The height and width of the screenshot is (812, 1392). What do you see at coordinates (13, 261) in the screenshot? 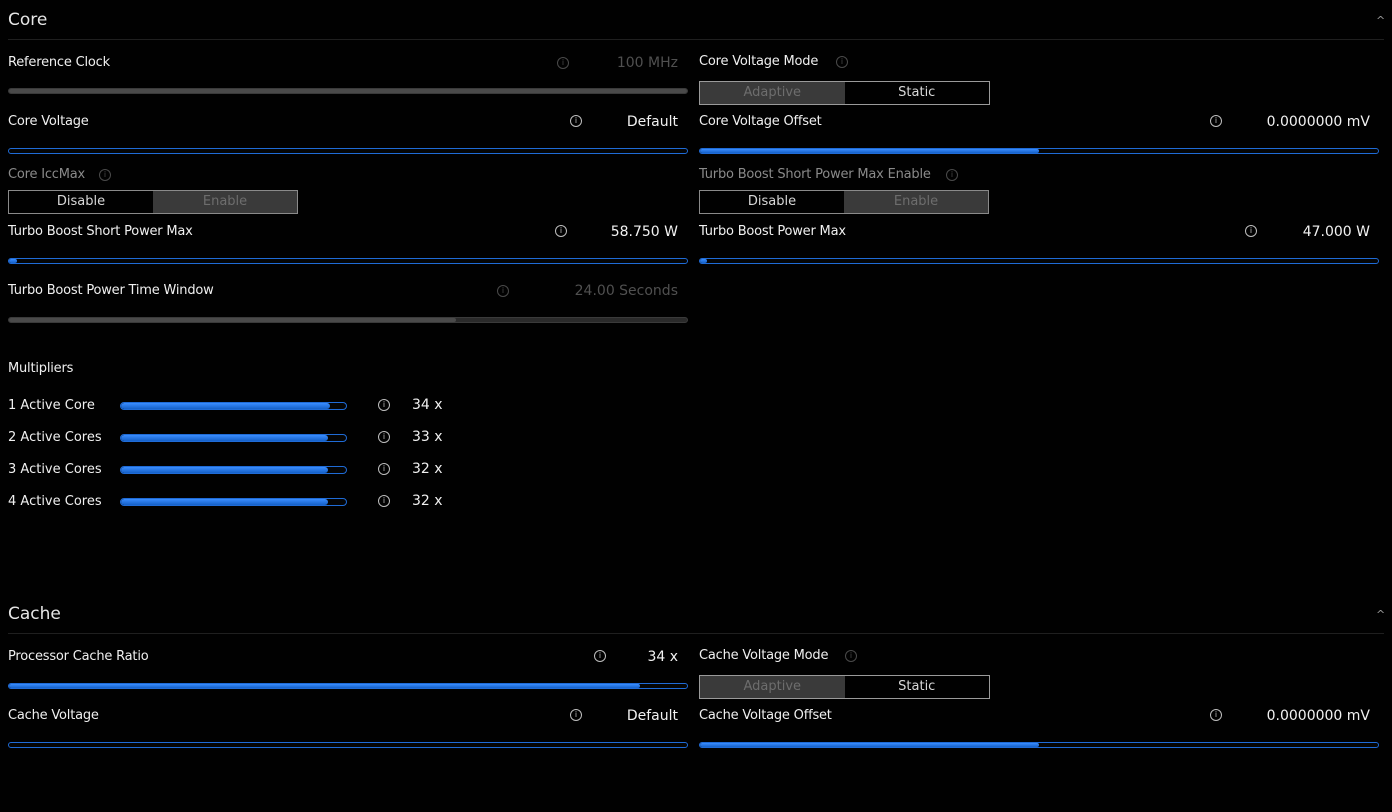
I see `turbo-short-power-max-slider-fill` at bounding box center [13, 261].